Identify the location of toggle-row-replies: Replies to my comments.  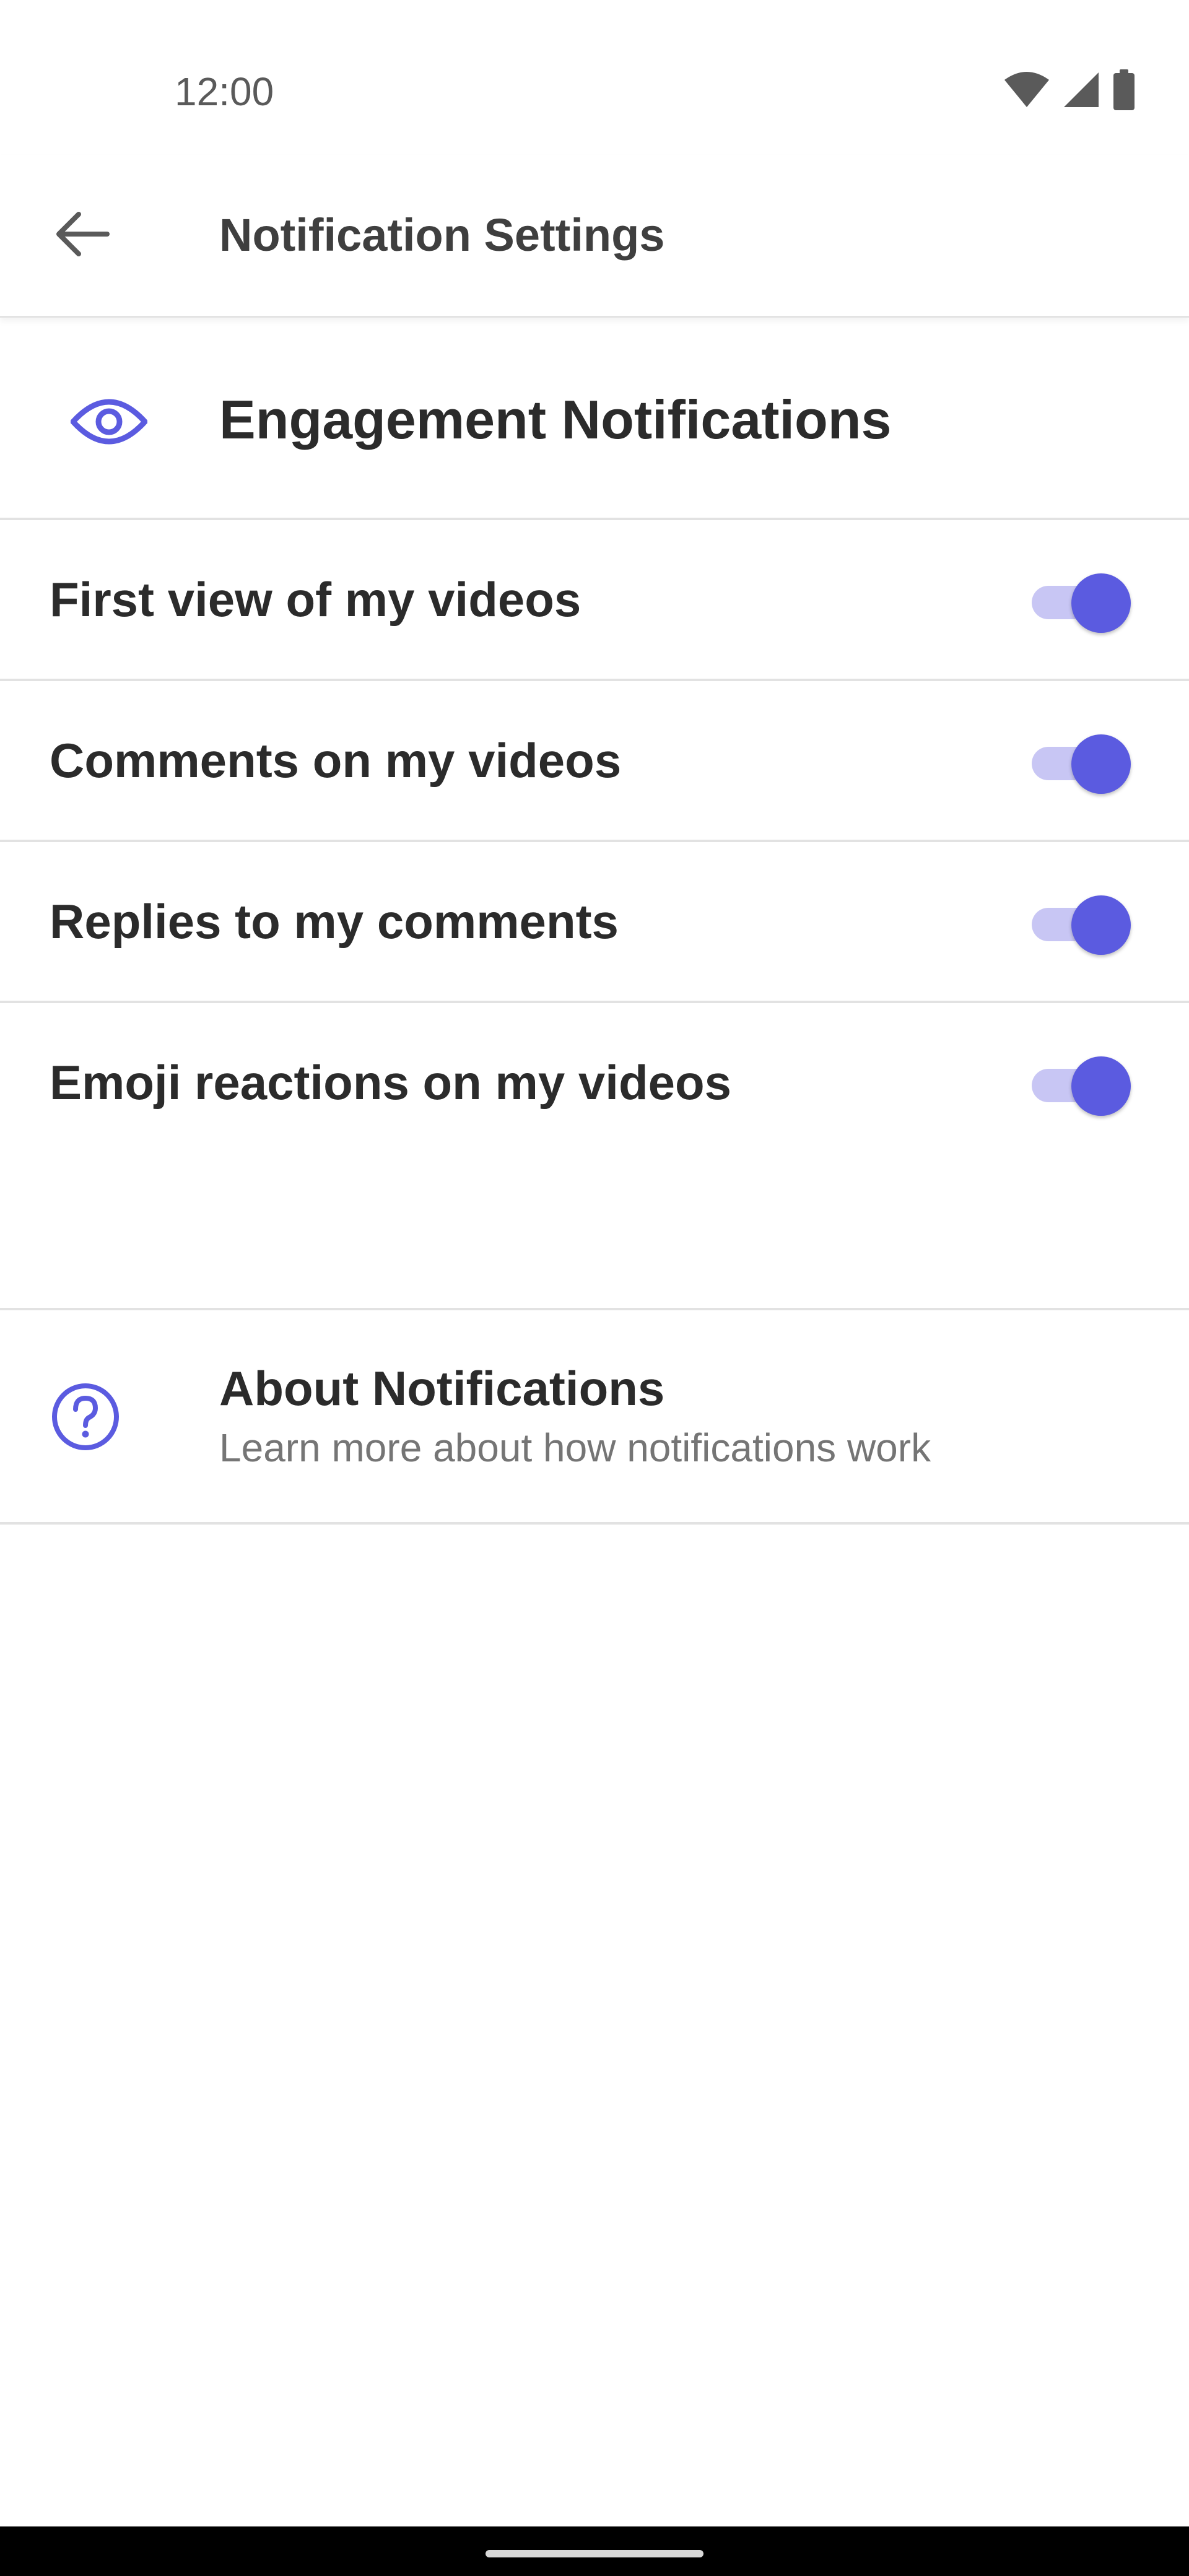
(594, 923).